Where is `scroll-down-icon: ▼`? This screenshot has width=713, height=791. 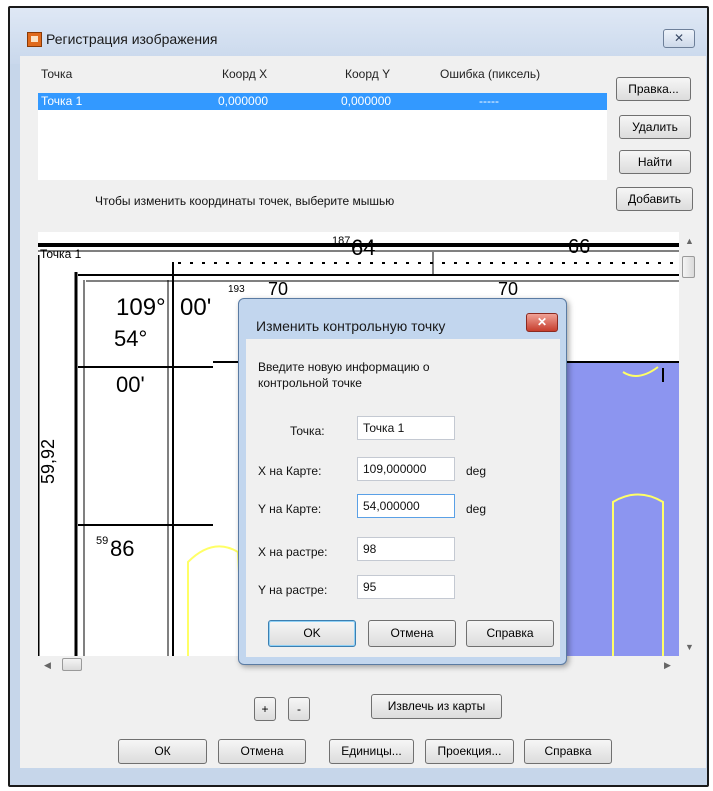 scroll-down-icon: ▼ is located at coordinates (689, 647).